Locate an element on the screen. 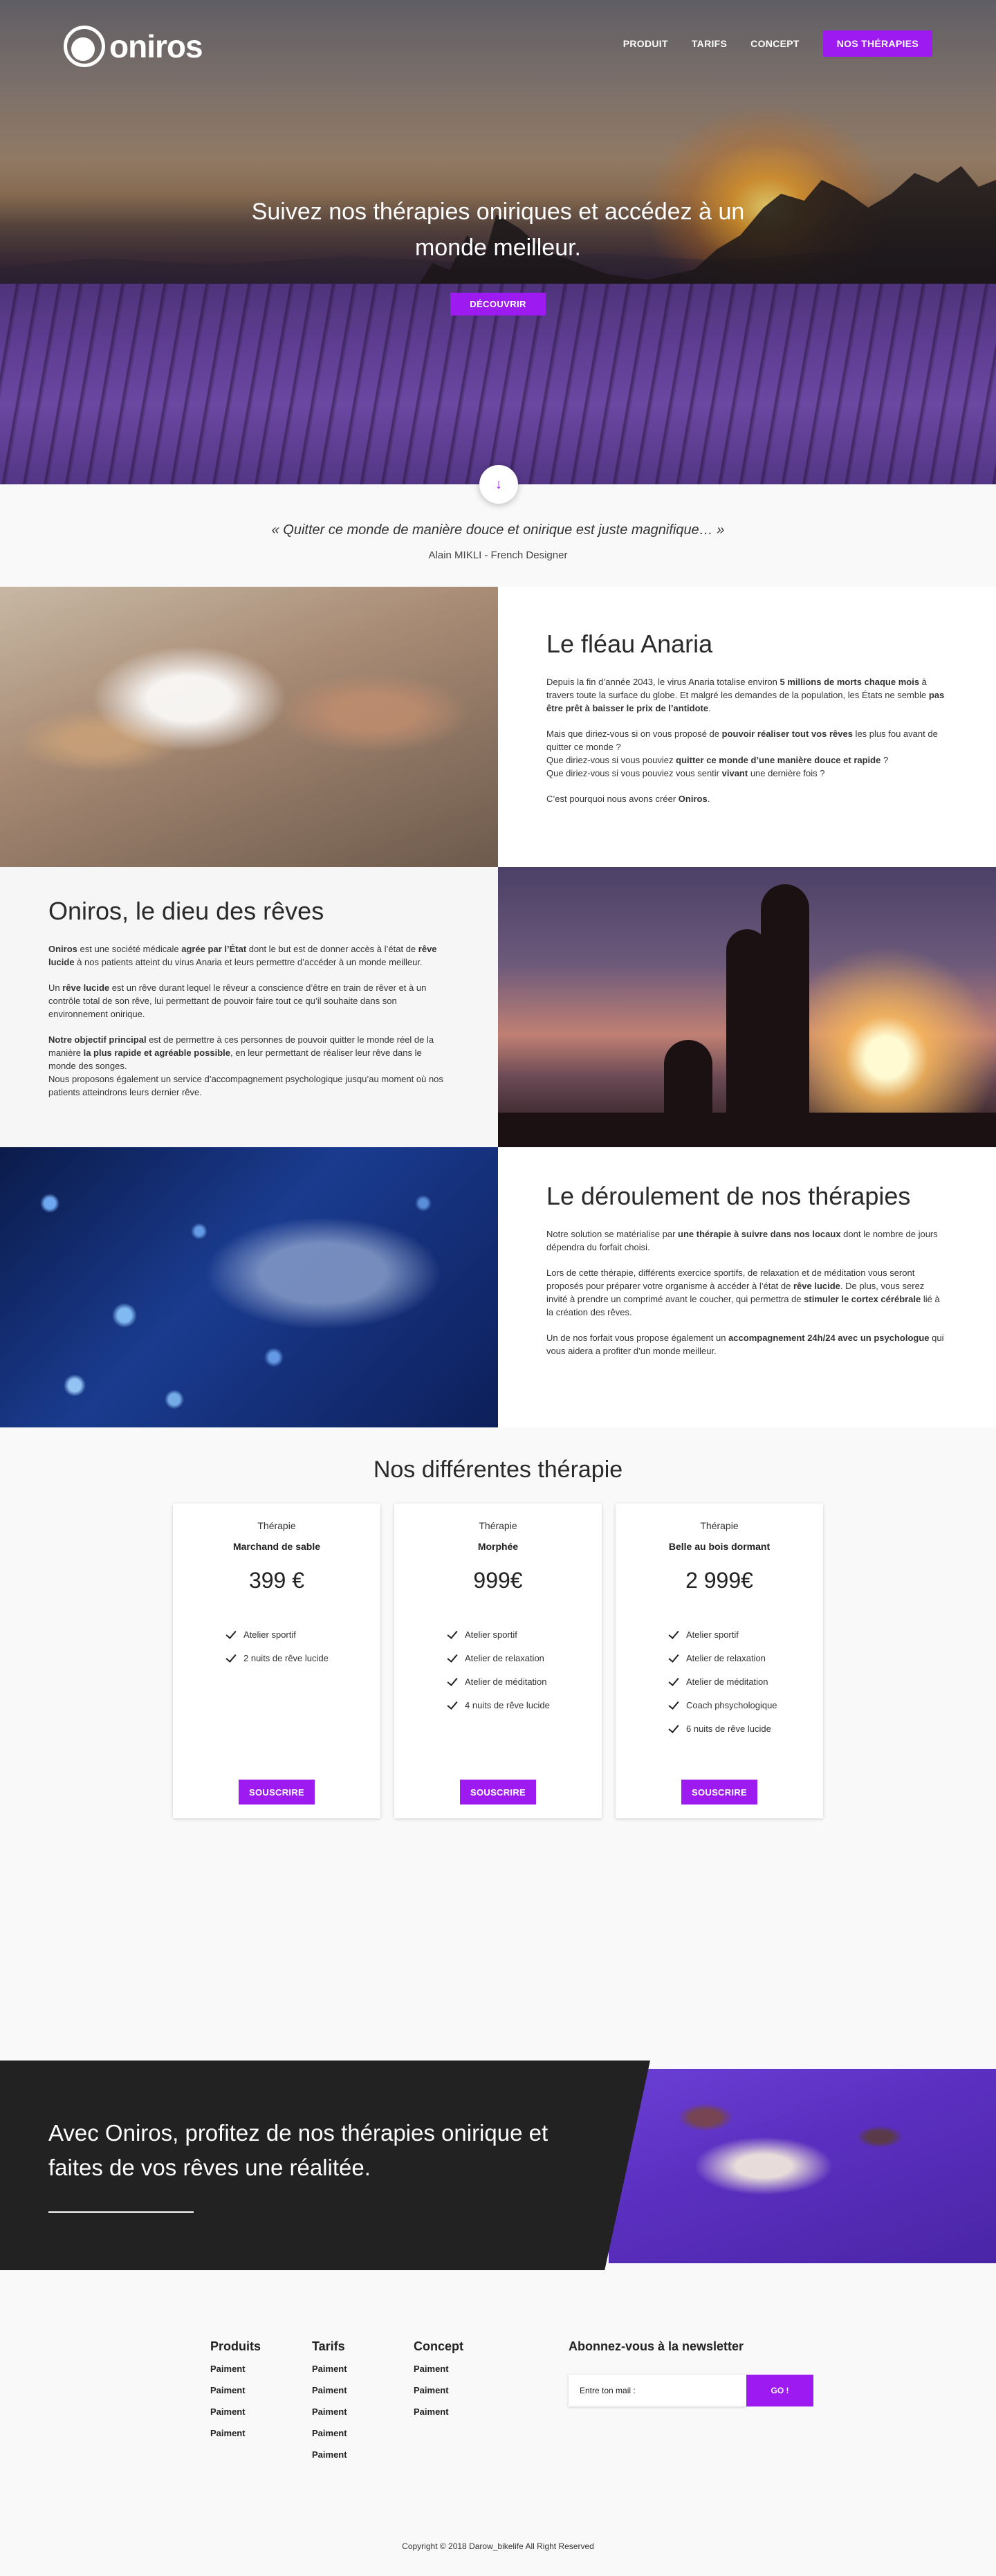 This screenshot has width=996, height=2576. logo: oniros is located at coordinates (133, 47).